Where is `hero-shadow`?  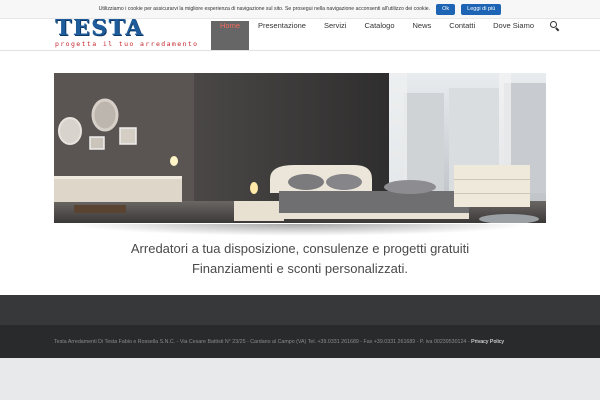 hero-shadow is located at coordinates (300, 230).